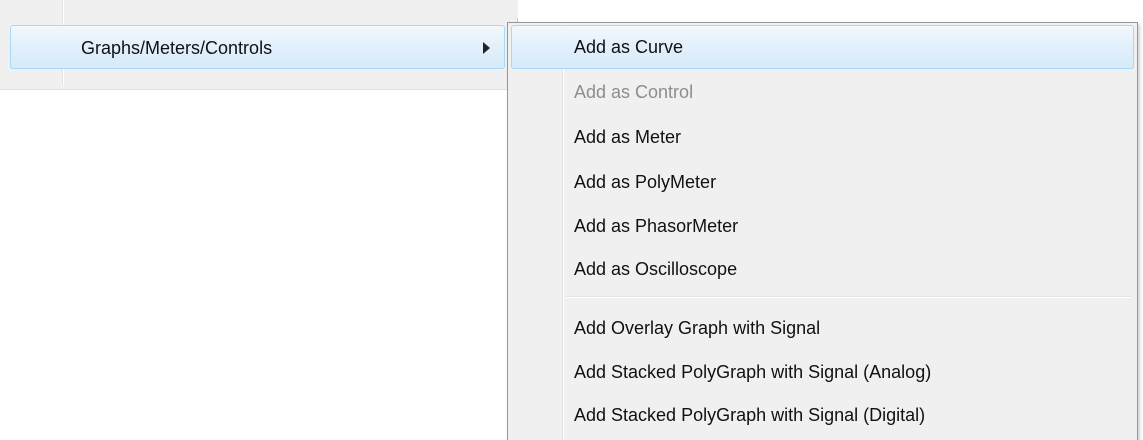  Describe the element at coordinates (645, 182) in the screenshot. I see `submenu-item-label: Add as PolyMeter` at that location.